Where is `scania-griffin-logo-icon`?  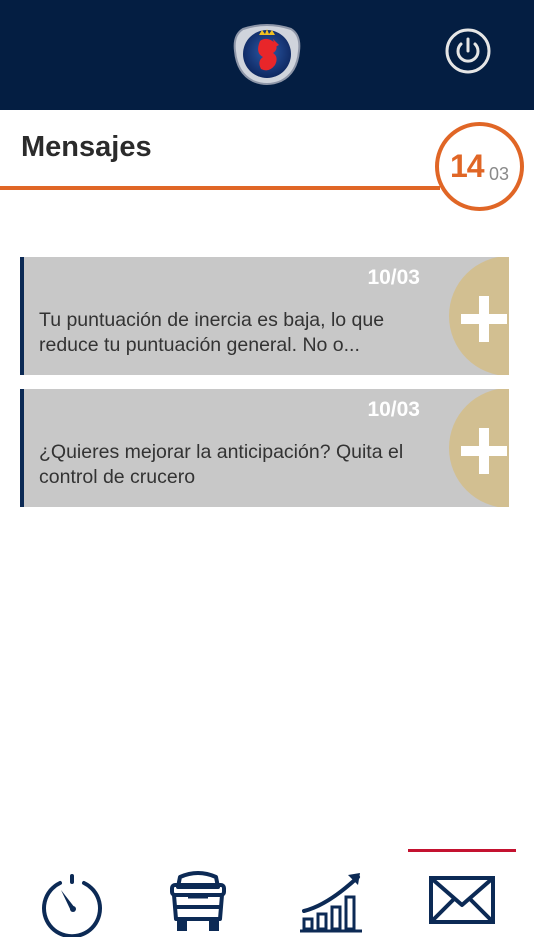
scania-griffin-logo-icon is located at coordinates (267, 54).